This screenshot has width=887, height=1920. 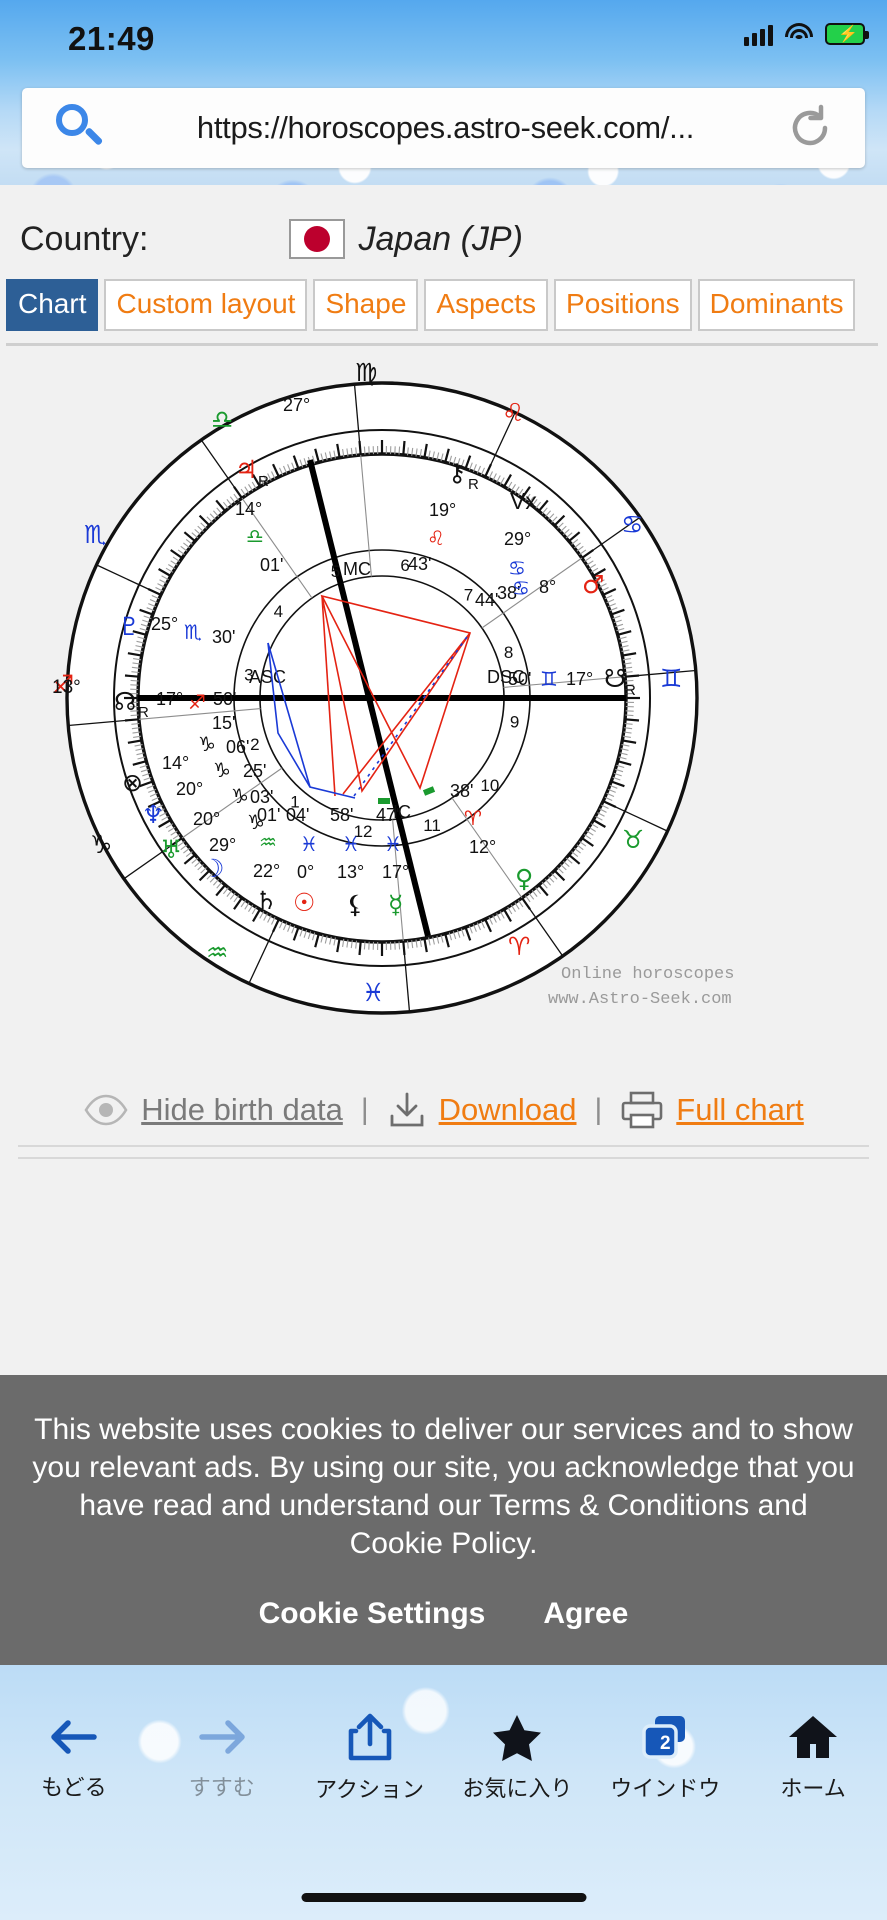 I want to click on toolbar-tabs-button: 2 ウインドウ, so click(x=665, y=1757).